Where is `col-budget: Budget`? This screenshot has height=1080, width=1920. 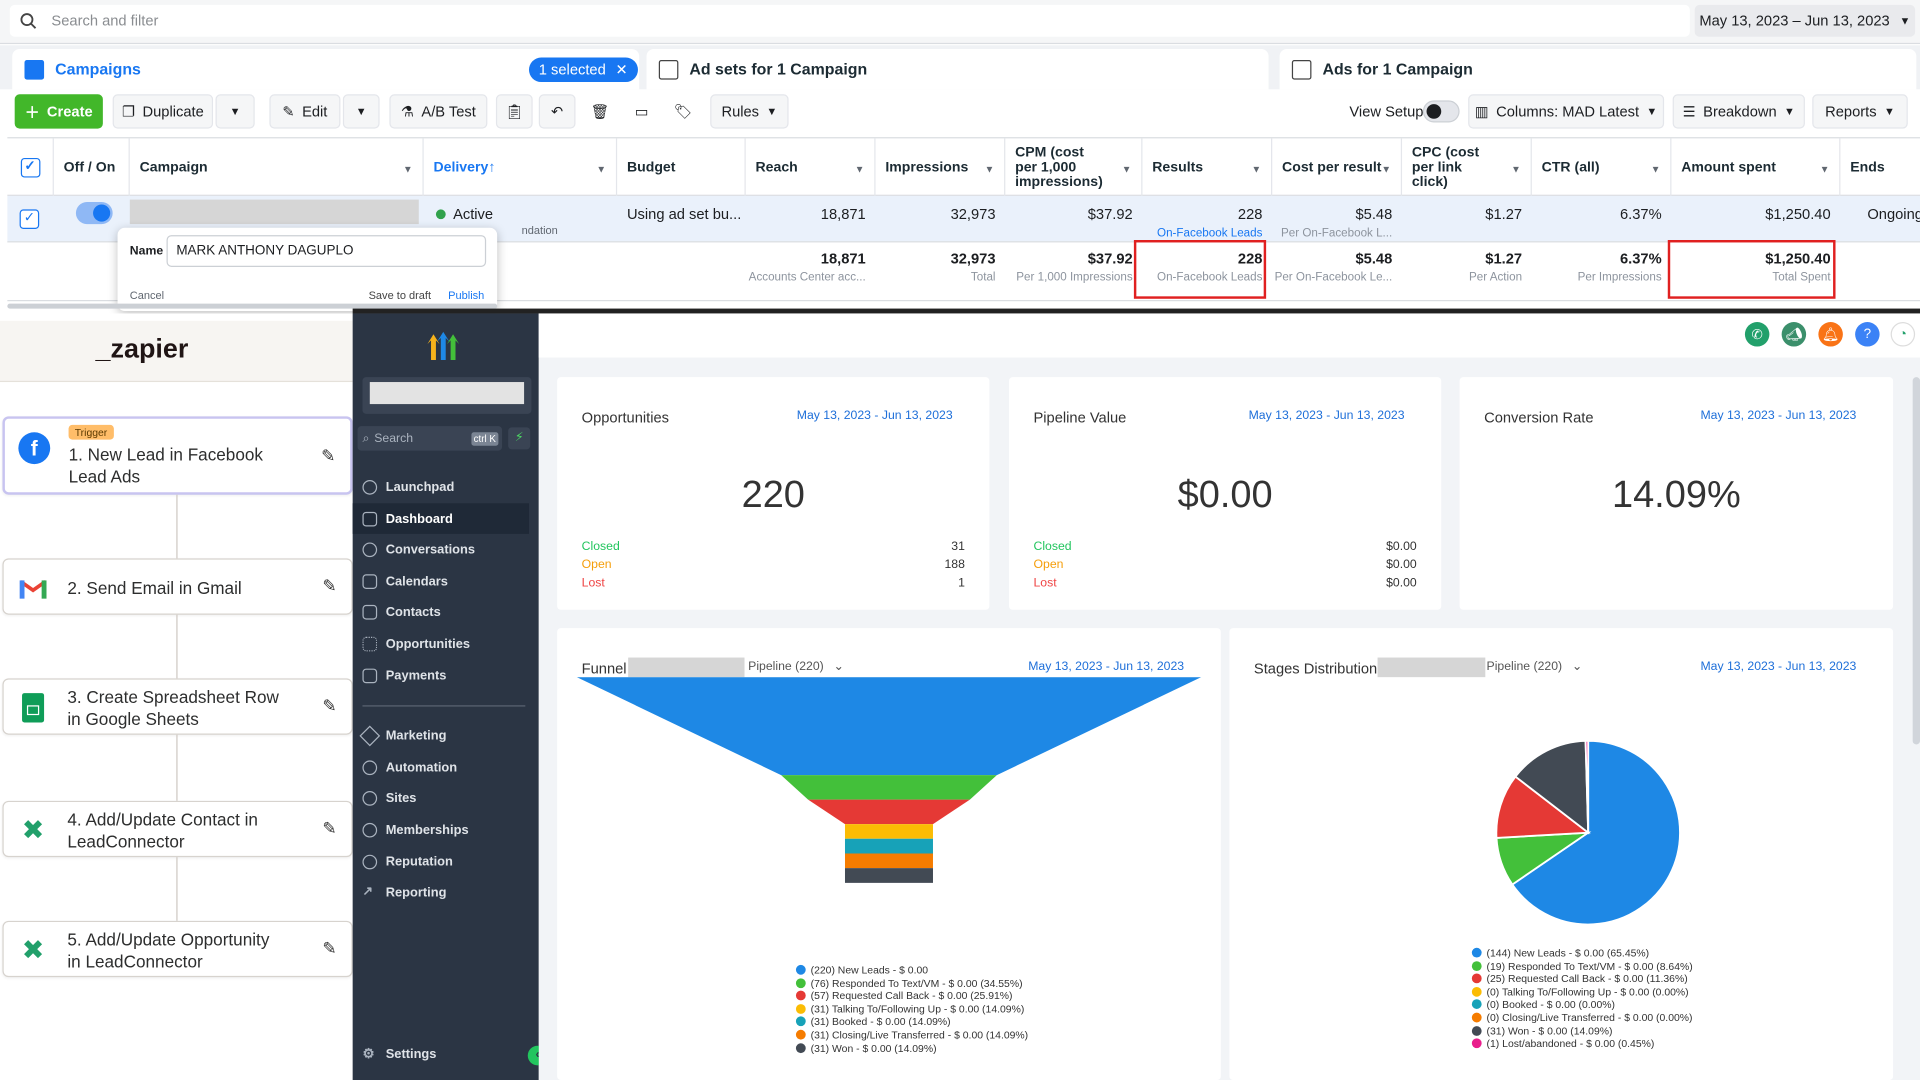
col-budget: Budget is located at coordinates (681, 168).